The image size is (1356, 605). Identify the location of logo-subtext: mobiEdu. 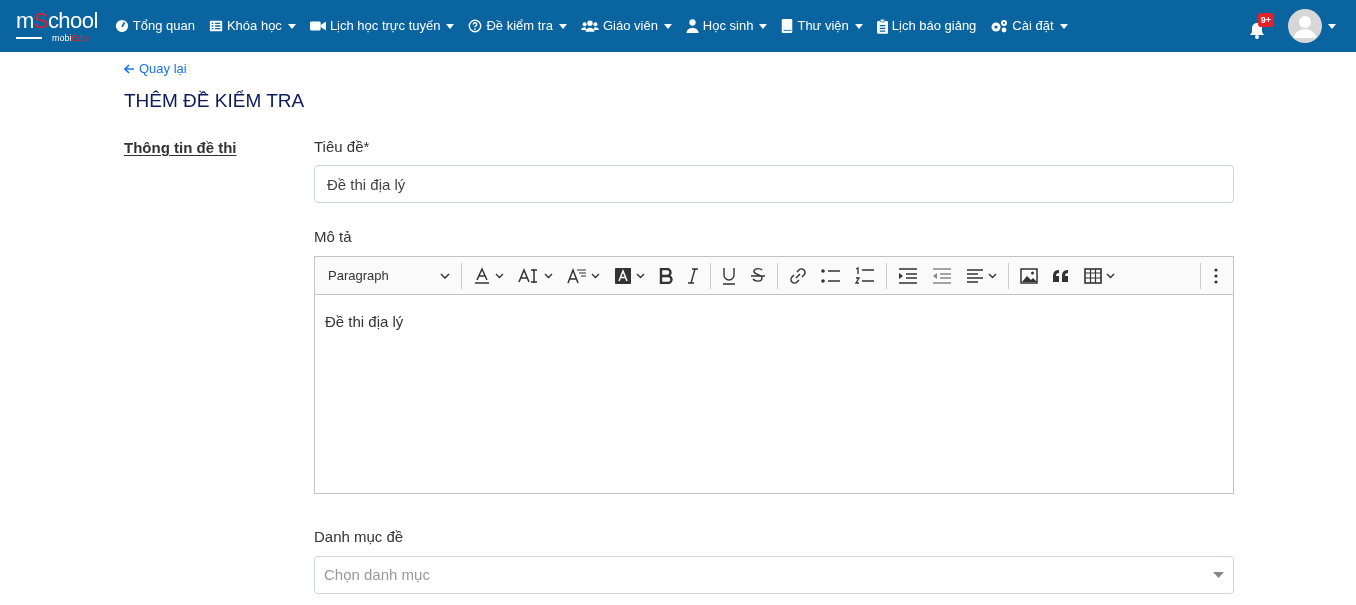
(70, 38).